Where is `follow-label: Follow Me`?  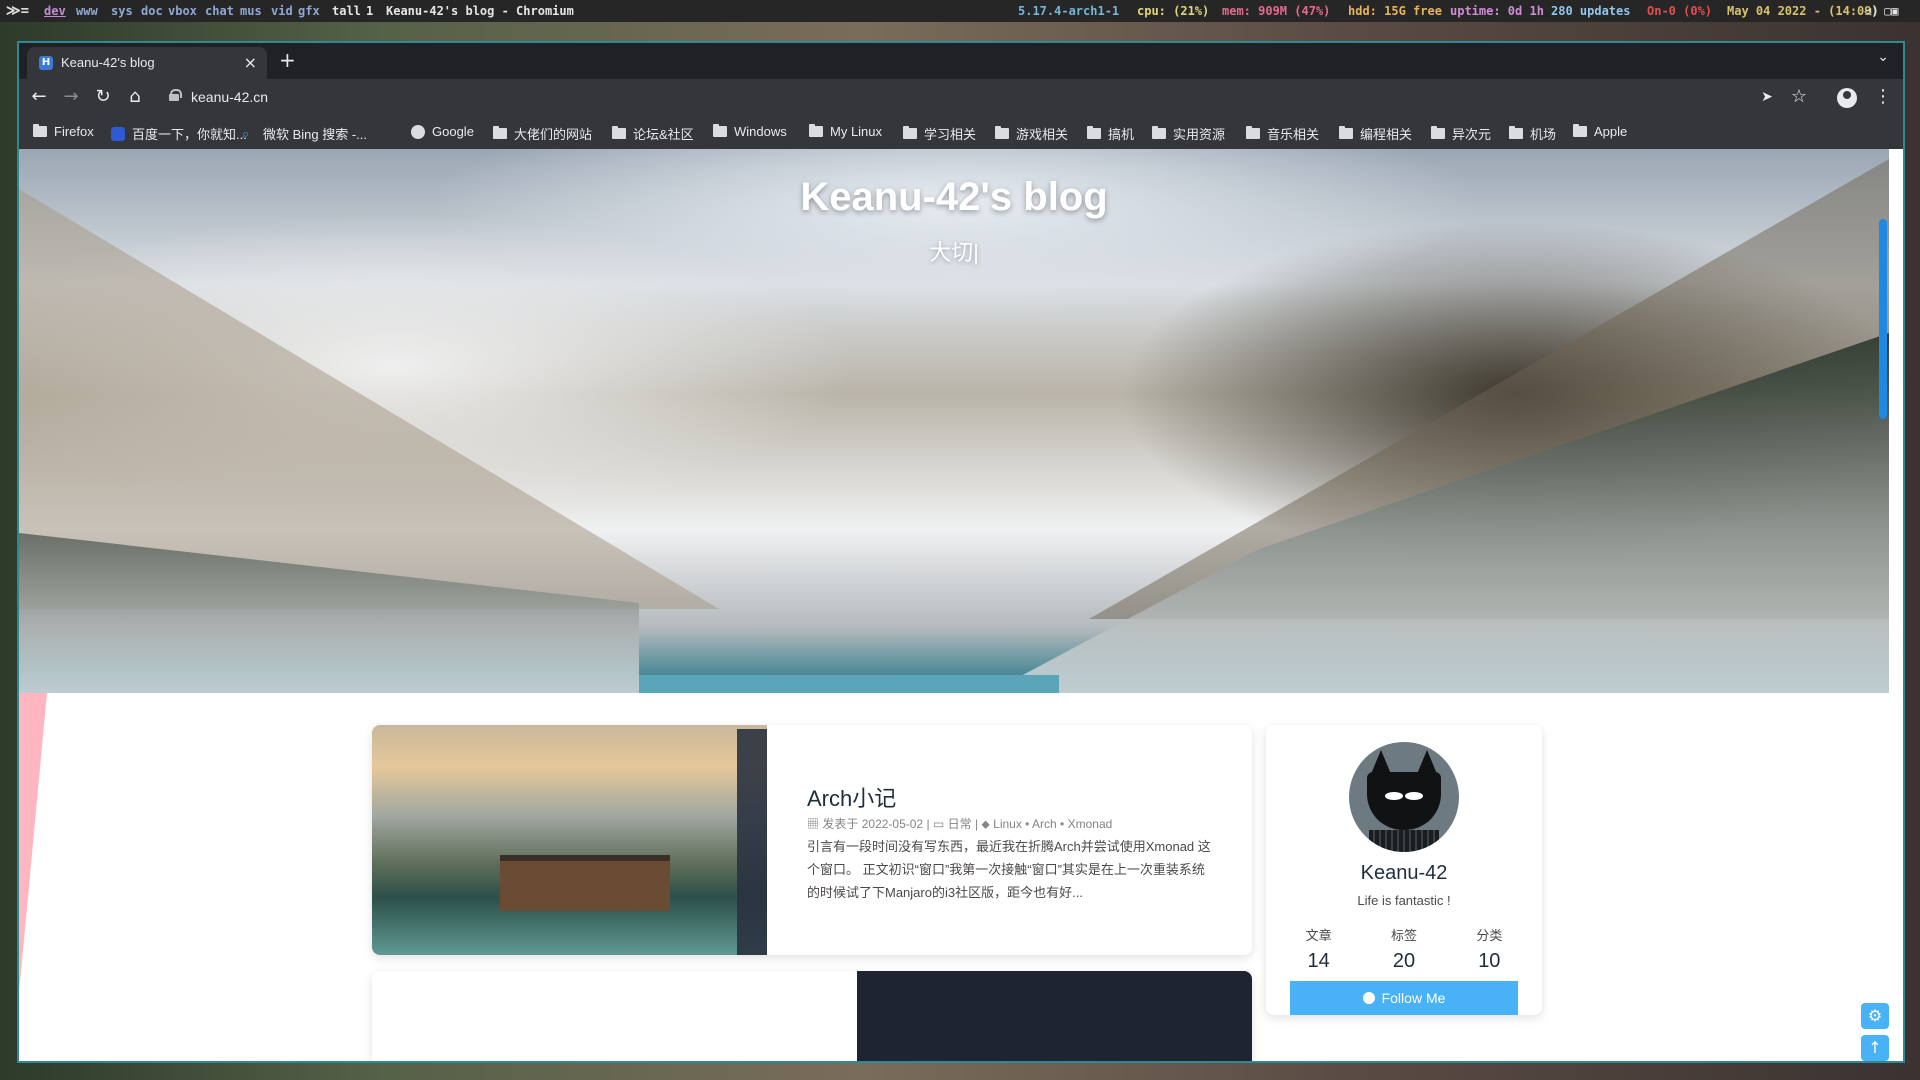
follow-label: Follow Me is located at coordinates (1413, 998).